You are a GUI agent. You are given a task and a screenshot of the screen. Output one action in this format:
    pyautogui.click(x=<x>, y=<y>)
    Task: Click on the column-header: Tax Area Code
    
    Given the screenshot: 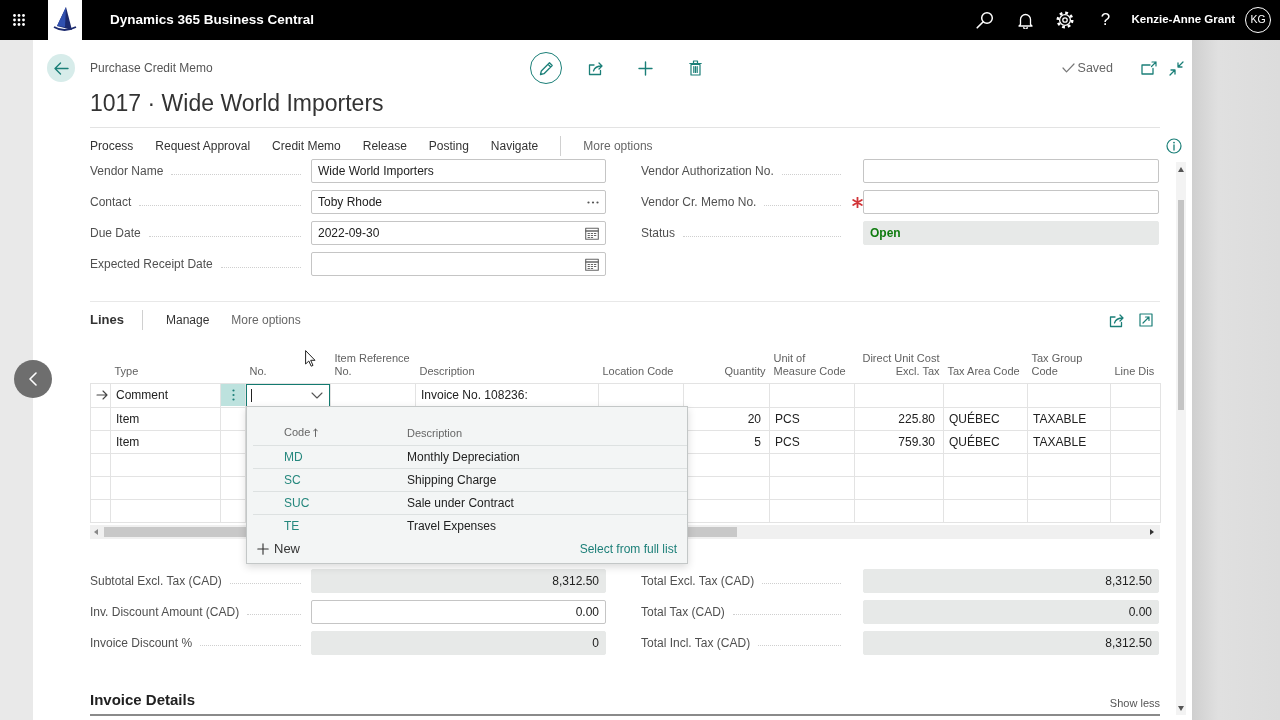 What is the action you would take?
    pyautogui.click(x=983, y=370)
    